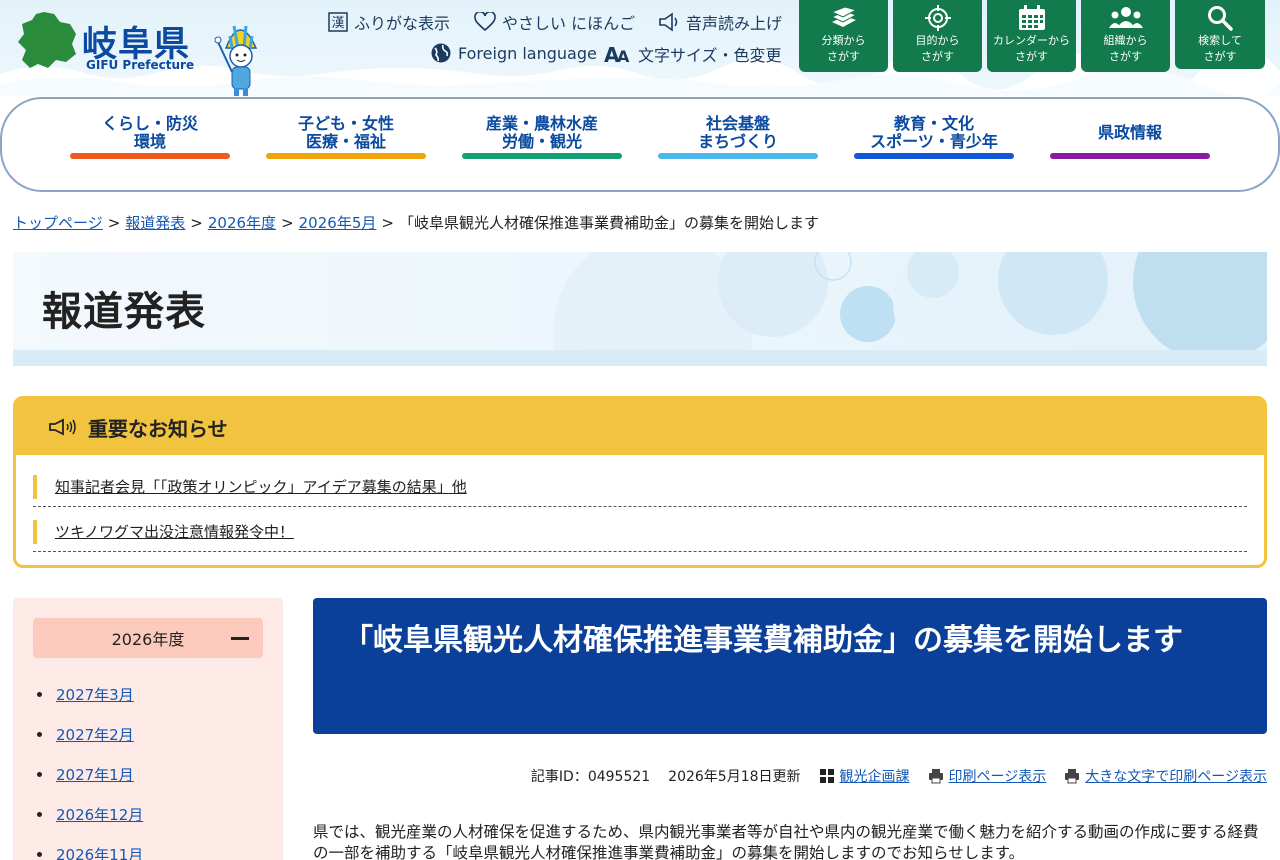 Image resolution: width=1280 pixels, height=860 pixels. I want to click on breadcrumb-link-year: 2026年度, so click(242, 223).